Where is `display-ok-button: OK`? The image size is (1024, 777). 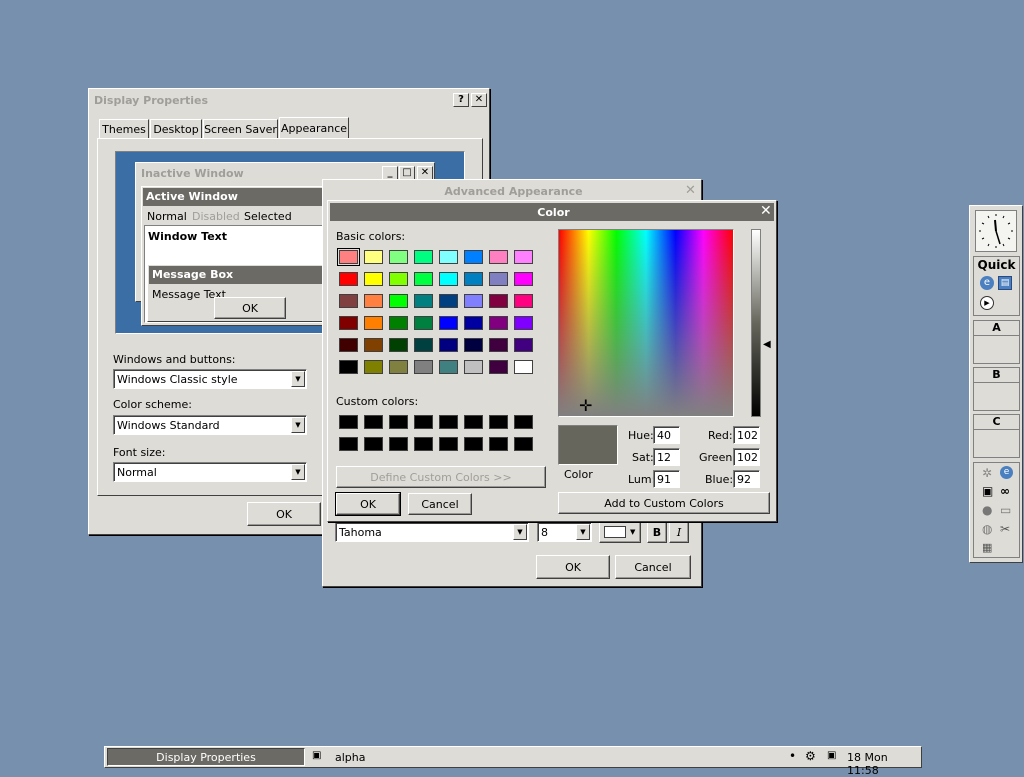 display-ok-button: OK is located at coordinates (284, 514).